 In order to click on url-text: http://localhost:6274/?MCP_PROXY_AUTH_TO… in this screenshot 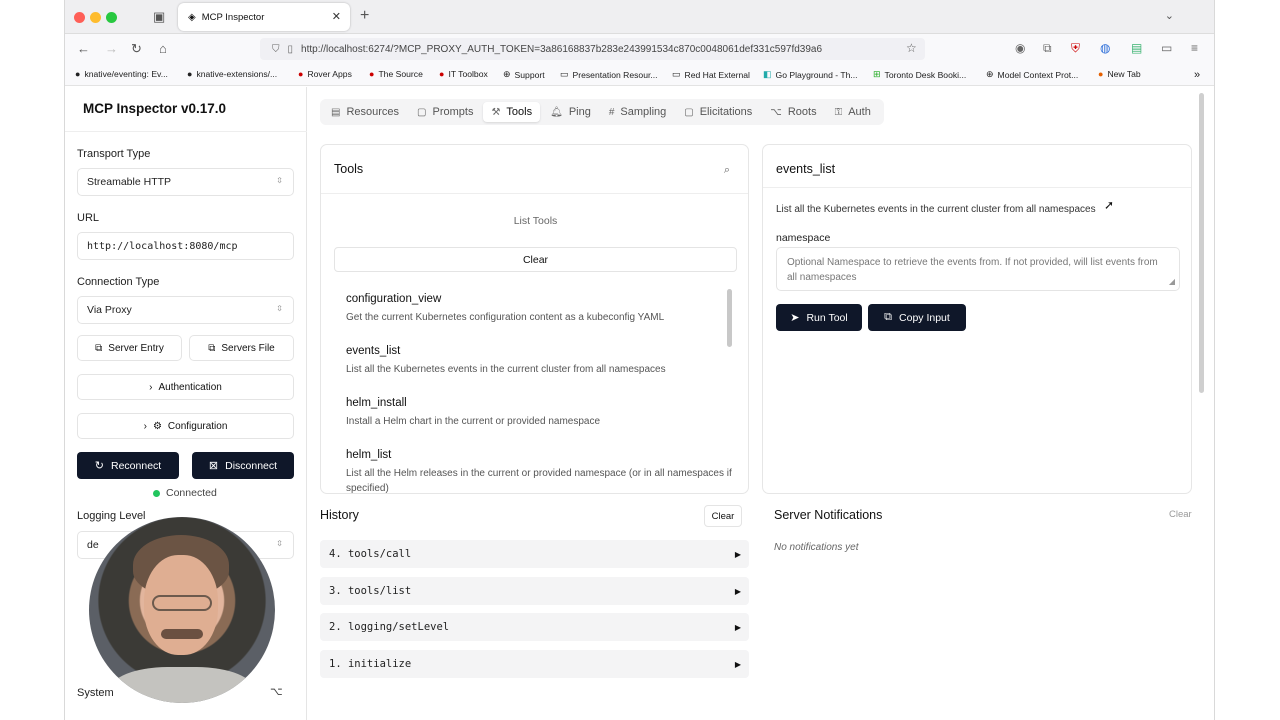, I will do `click(562, 49)`.